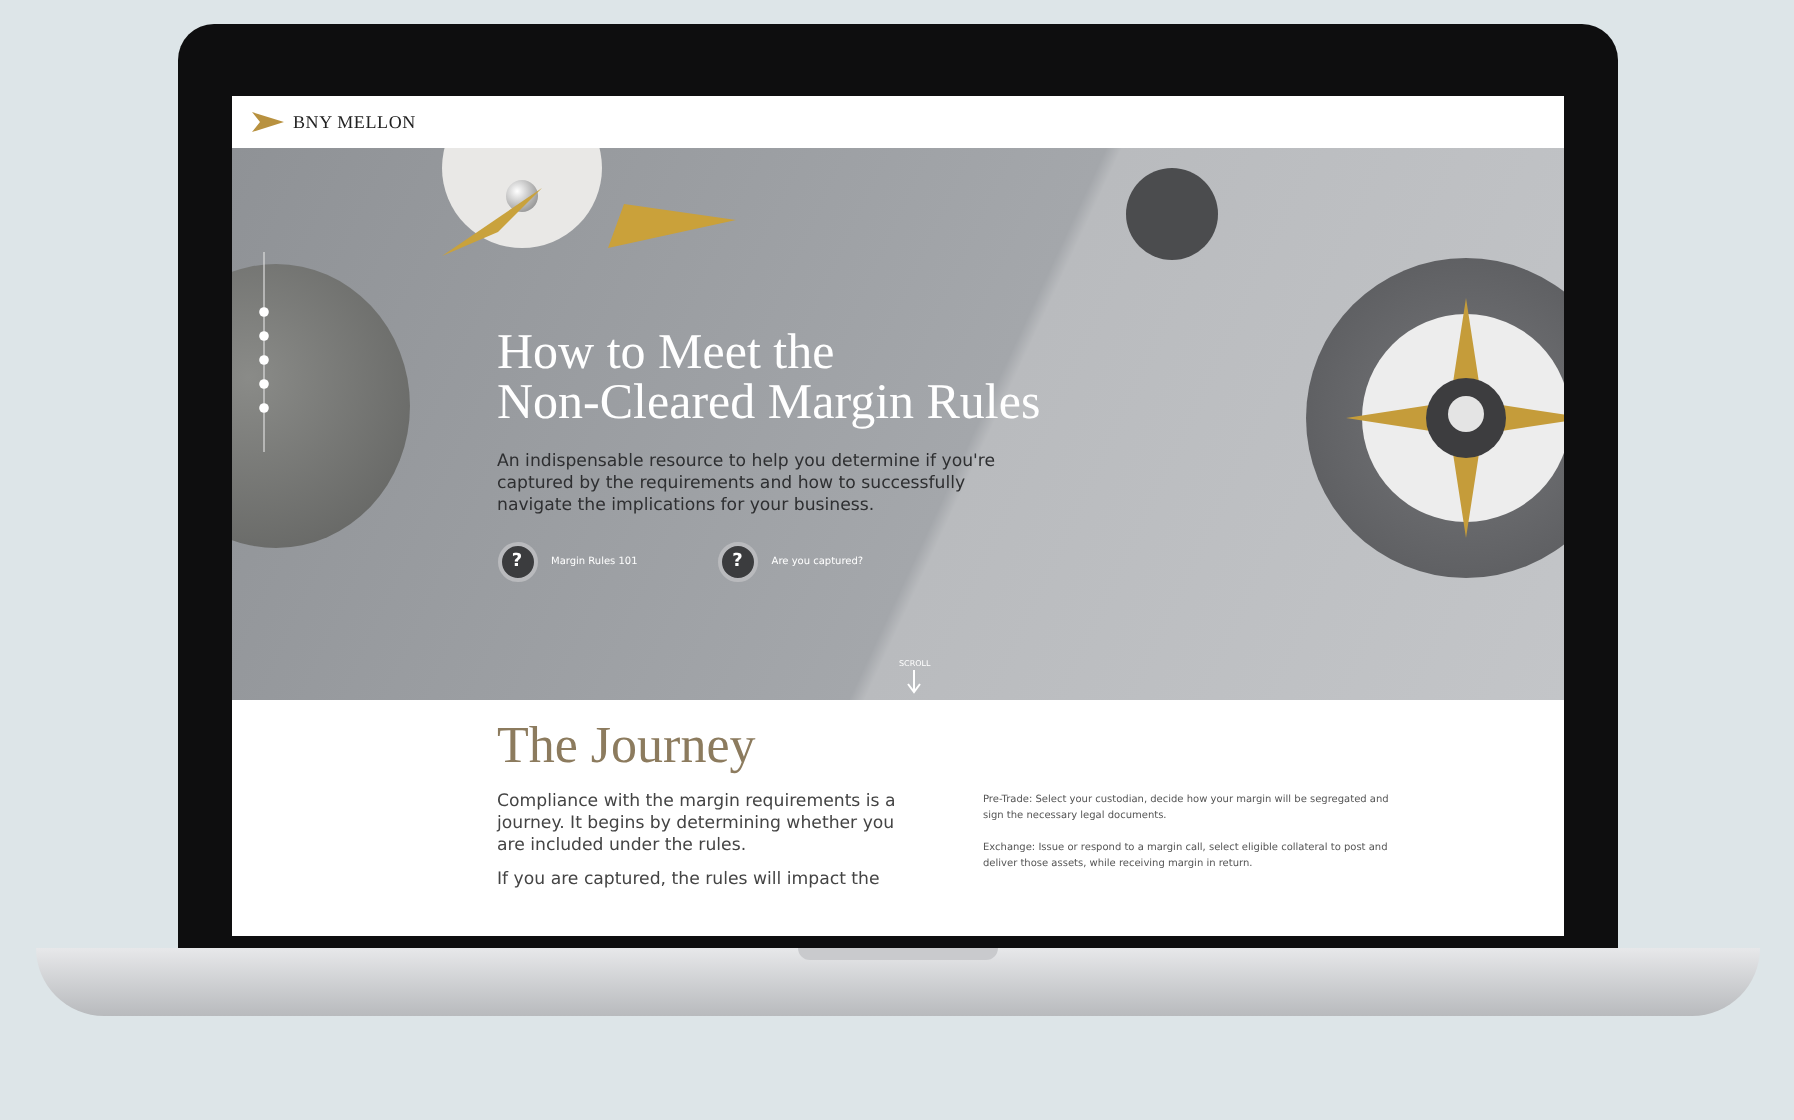 The width and height of the screenshot is (1794, 1120). Describe the element at coordinates (267, 122) in the screenshot. I see `arrow-logo-icon` at that location.